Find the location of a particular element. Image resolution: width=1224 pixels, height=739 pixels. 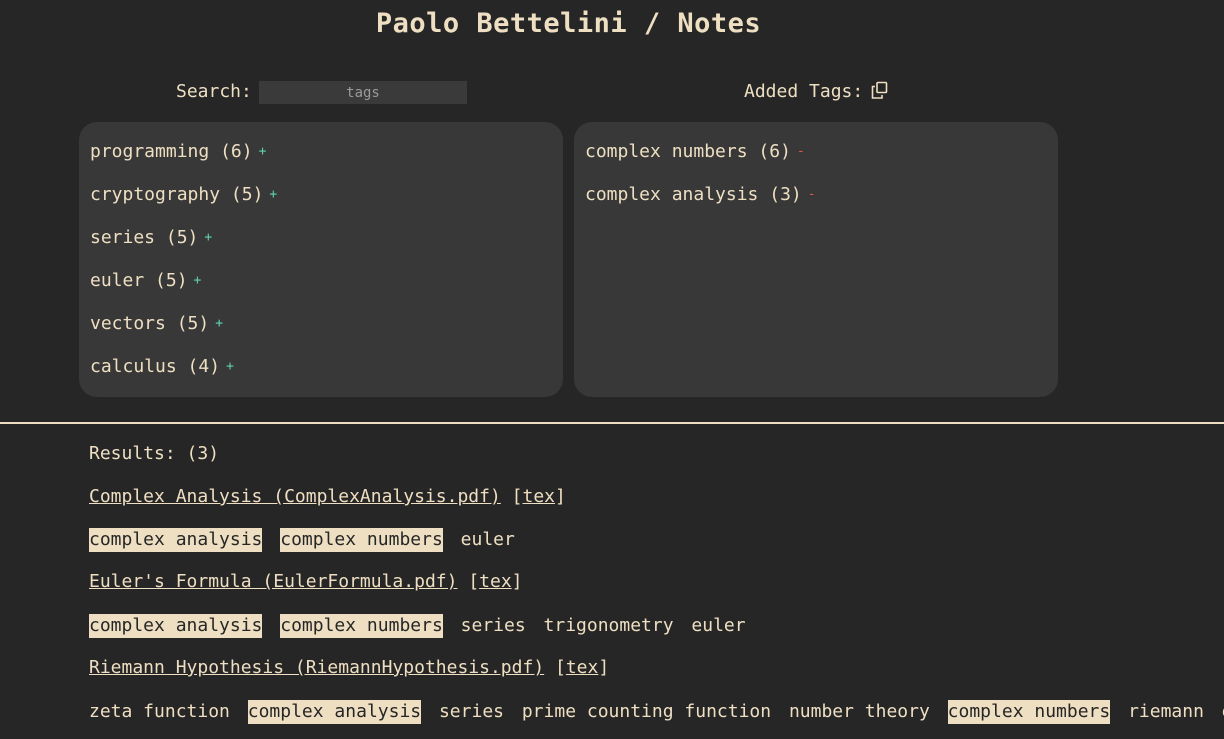

page-title: Paolo Bettelini / Notes is located at coordinates (568, 23).